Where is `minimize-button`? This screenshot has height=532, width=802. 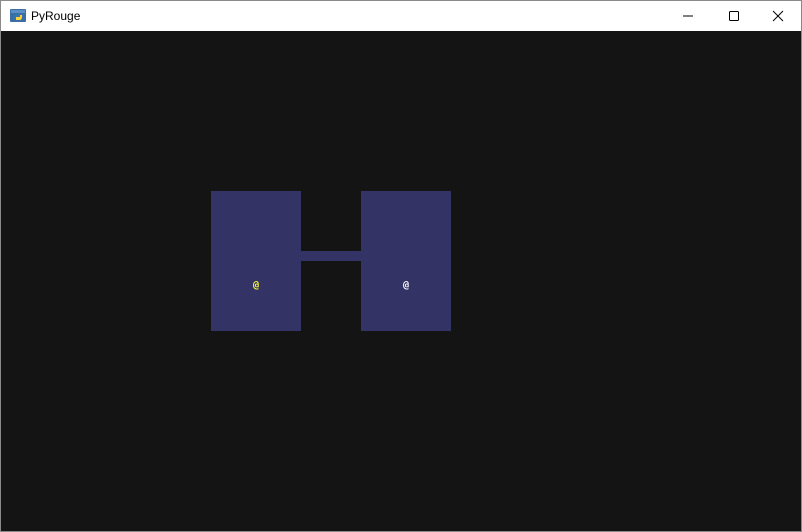 minimize-button is located at coordinates (688, 16).